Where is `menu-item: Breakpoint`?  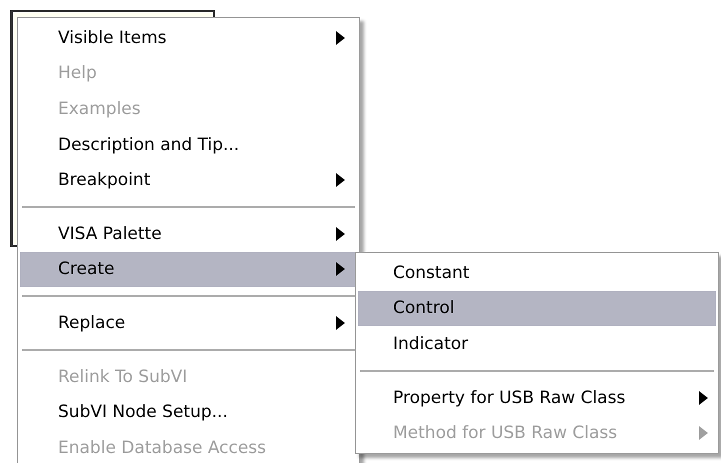
menu-item: Breakpoint is located at coordinates (188, 180).